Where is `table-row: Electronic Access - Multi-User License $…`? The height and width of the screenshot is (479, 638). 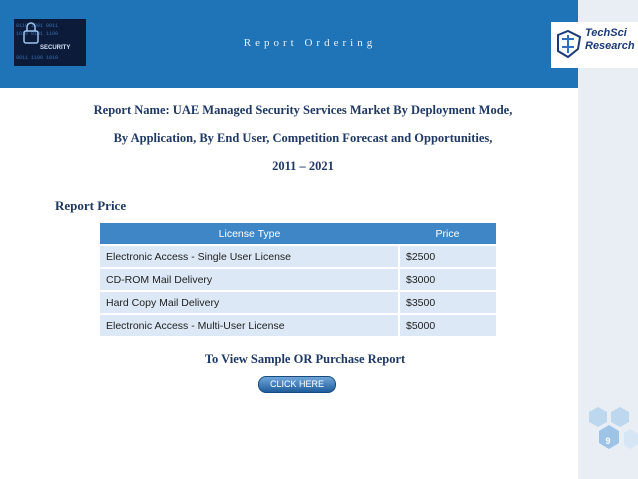
table-row: Electronic Access - Multi-User License $… is located at coordinates (298, 324).